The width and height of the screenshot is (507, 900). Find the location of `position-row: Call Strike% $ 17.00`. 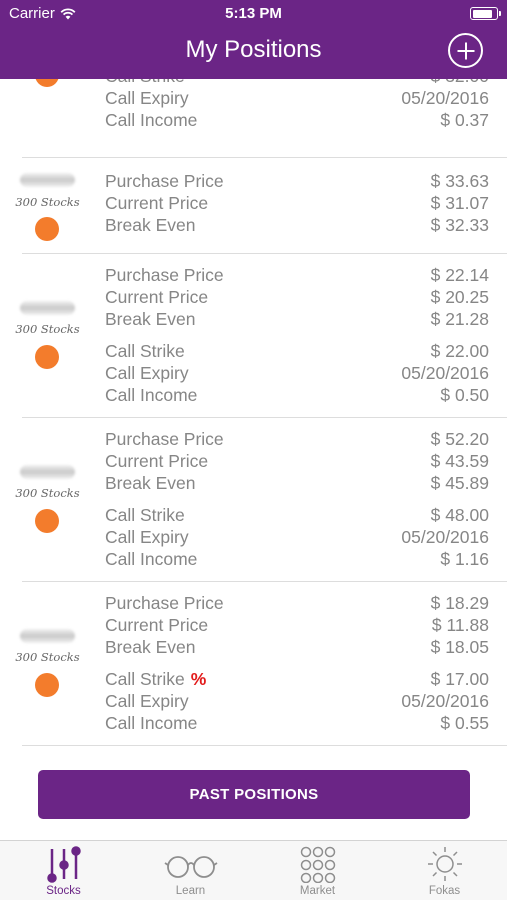

position-row: Call Strike% $ 17.00 is located at coordinates (297, 679).